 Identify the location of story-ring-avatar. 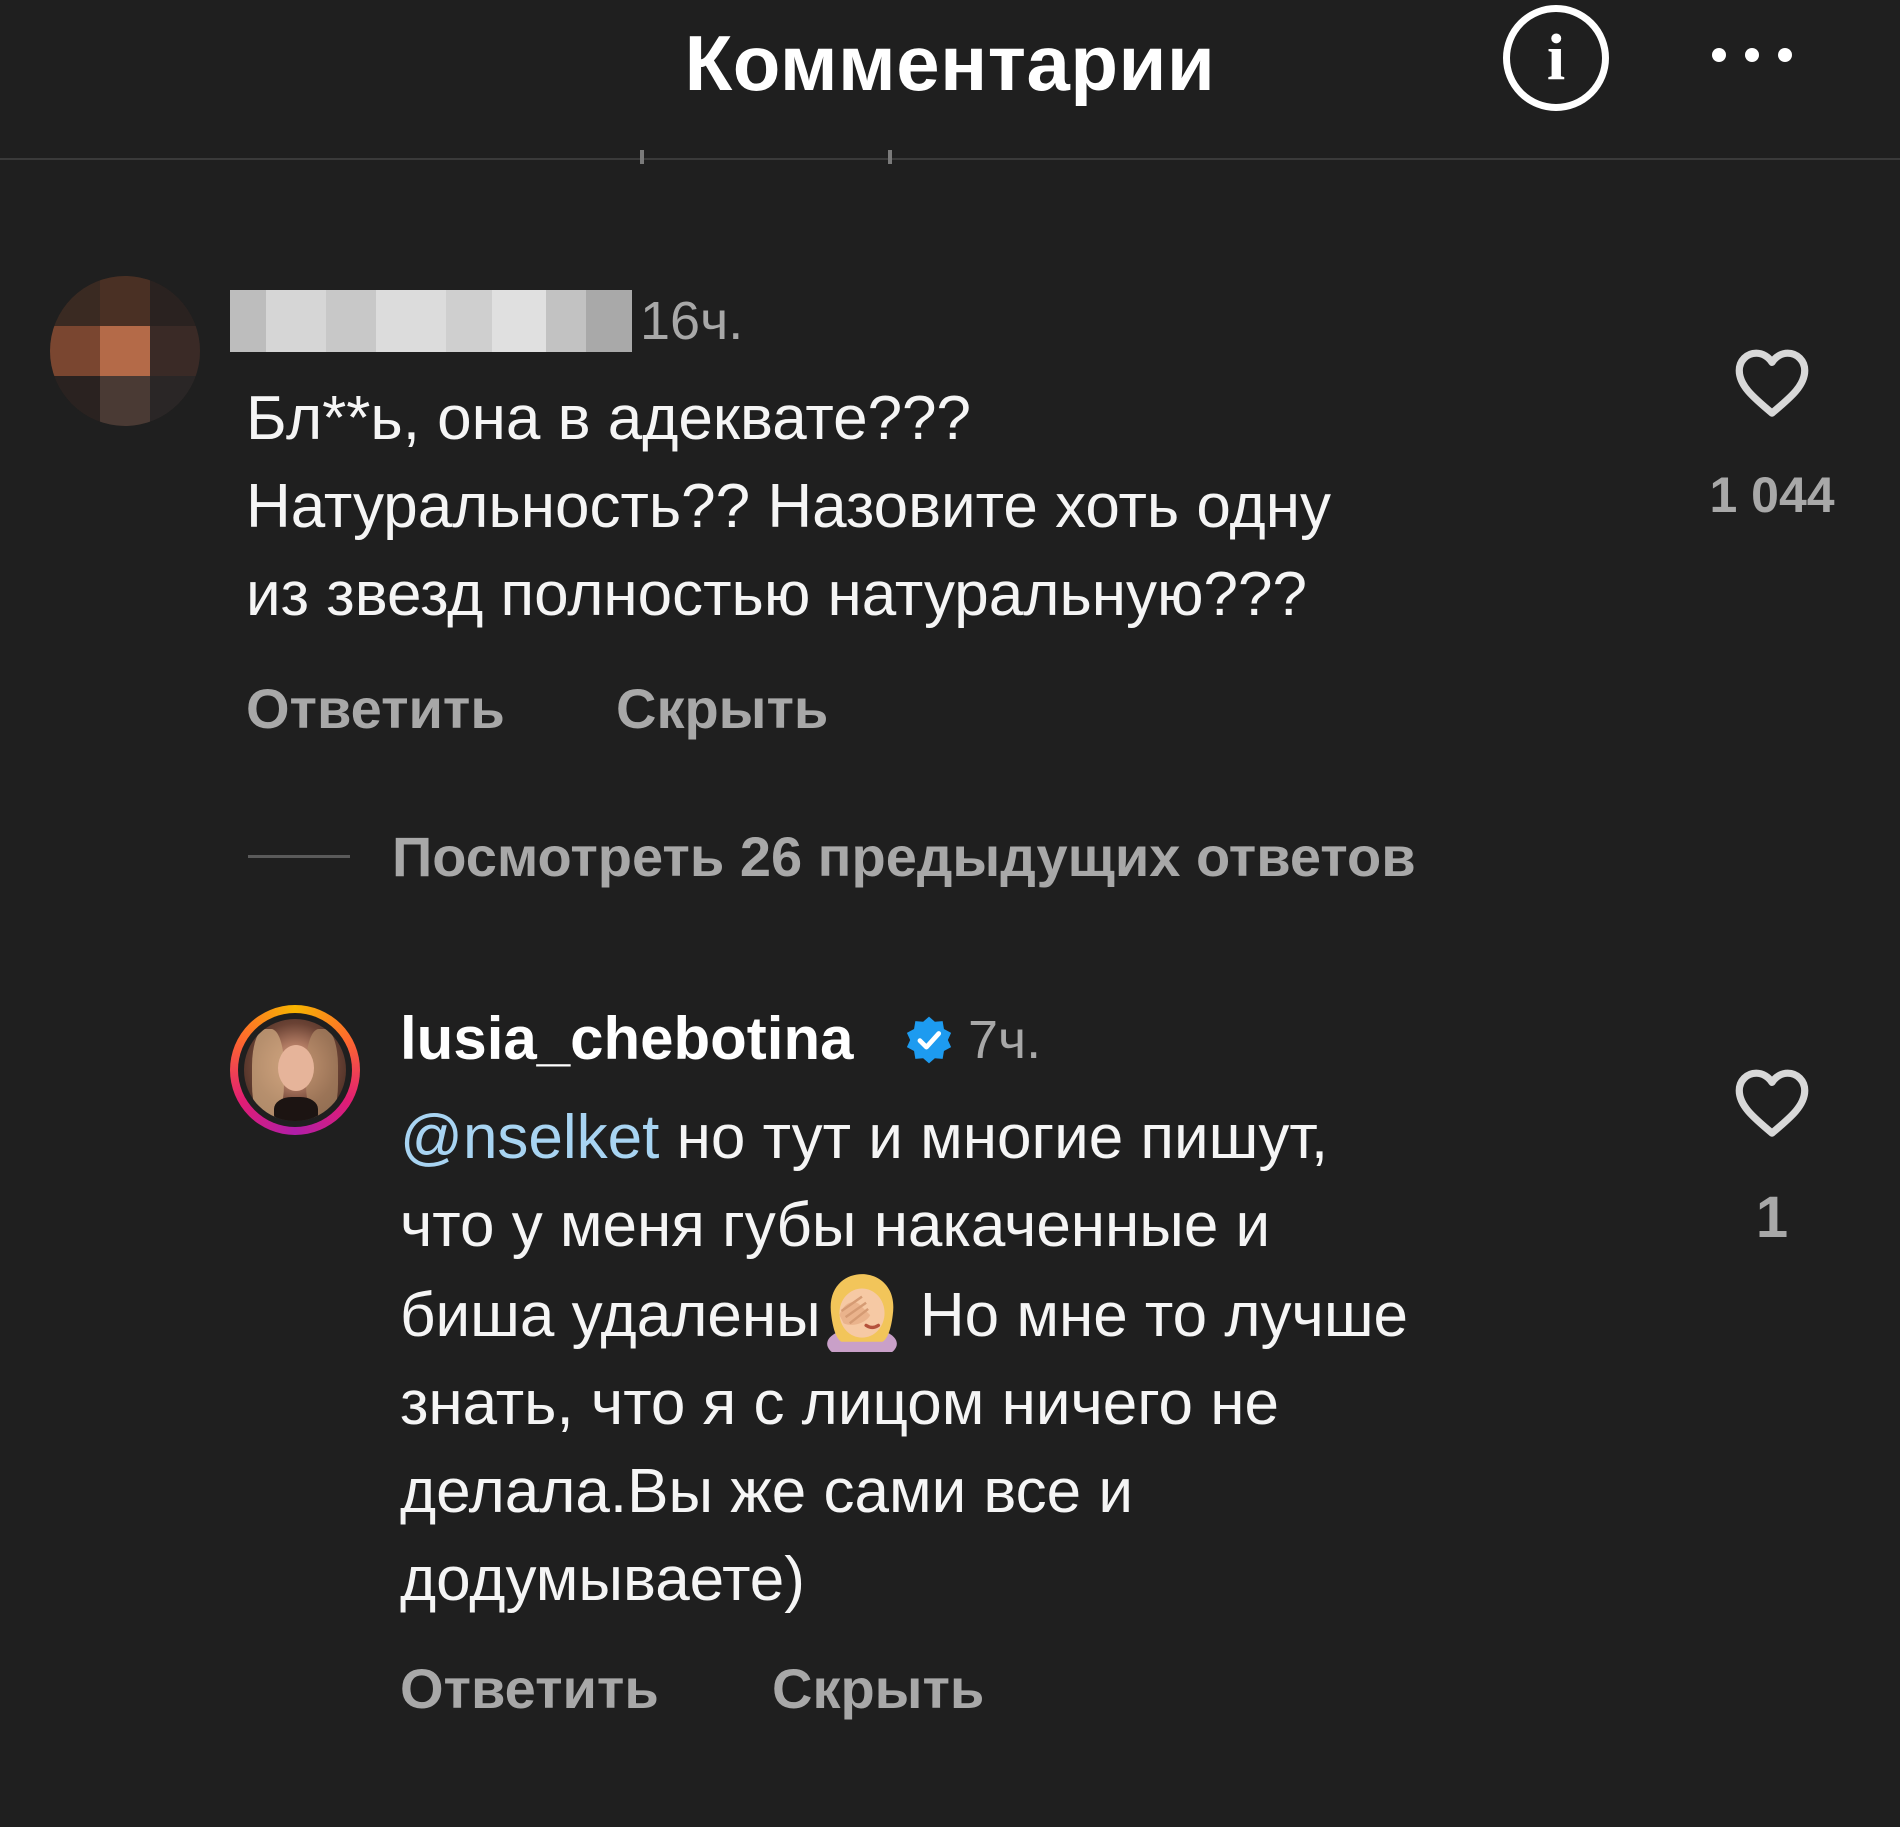
(295, 1070).